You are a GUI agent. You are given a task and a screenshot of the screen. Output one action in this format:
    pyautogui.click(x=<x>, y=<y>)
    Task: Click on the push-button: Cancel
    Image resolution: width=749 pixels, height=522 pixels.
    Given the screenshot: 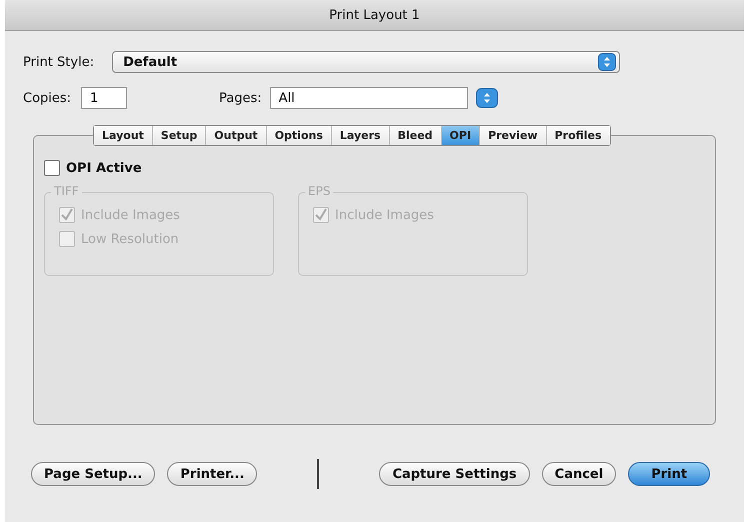 What is the action you would take?
    pyautogui.click(x=579, y=474)
    